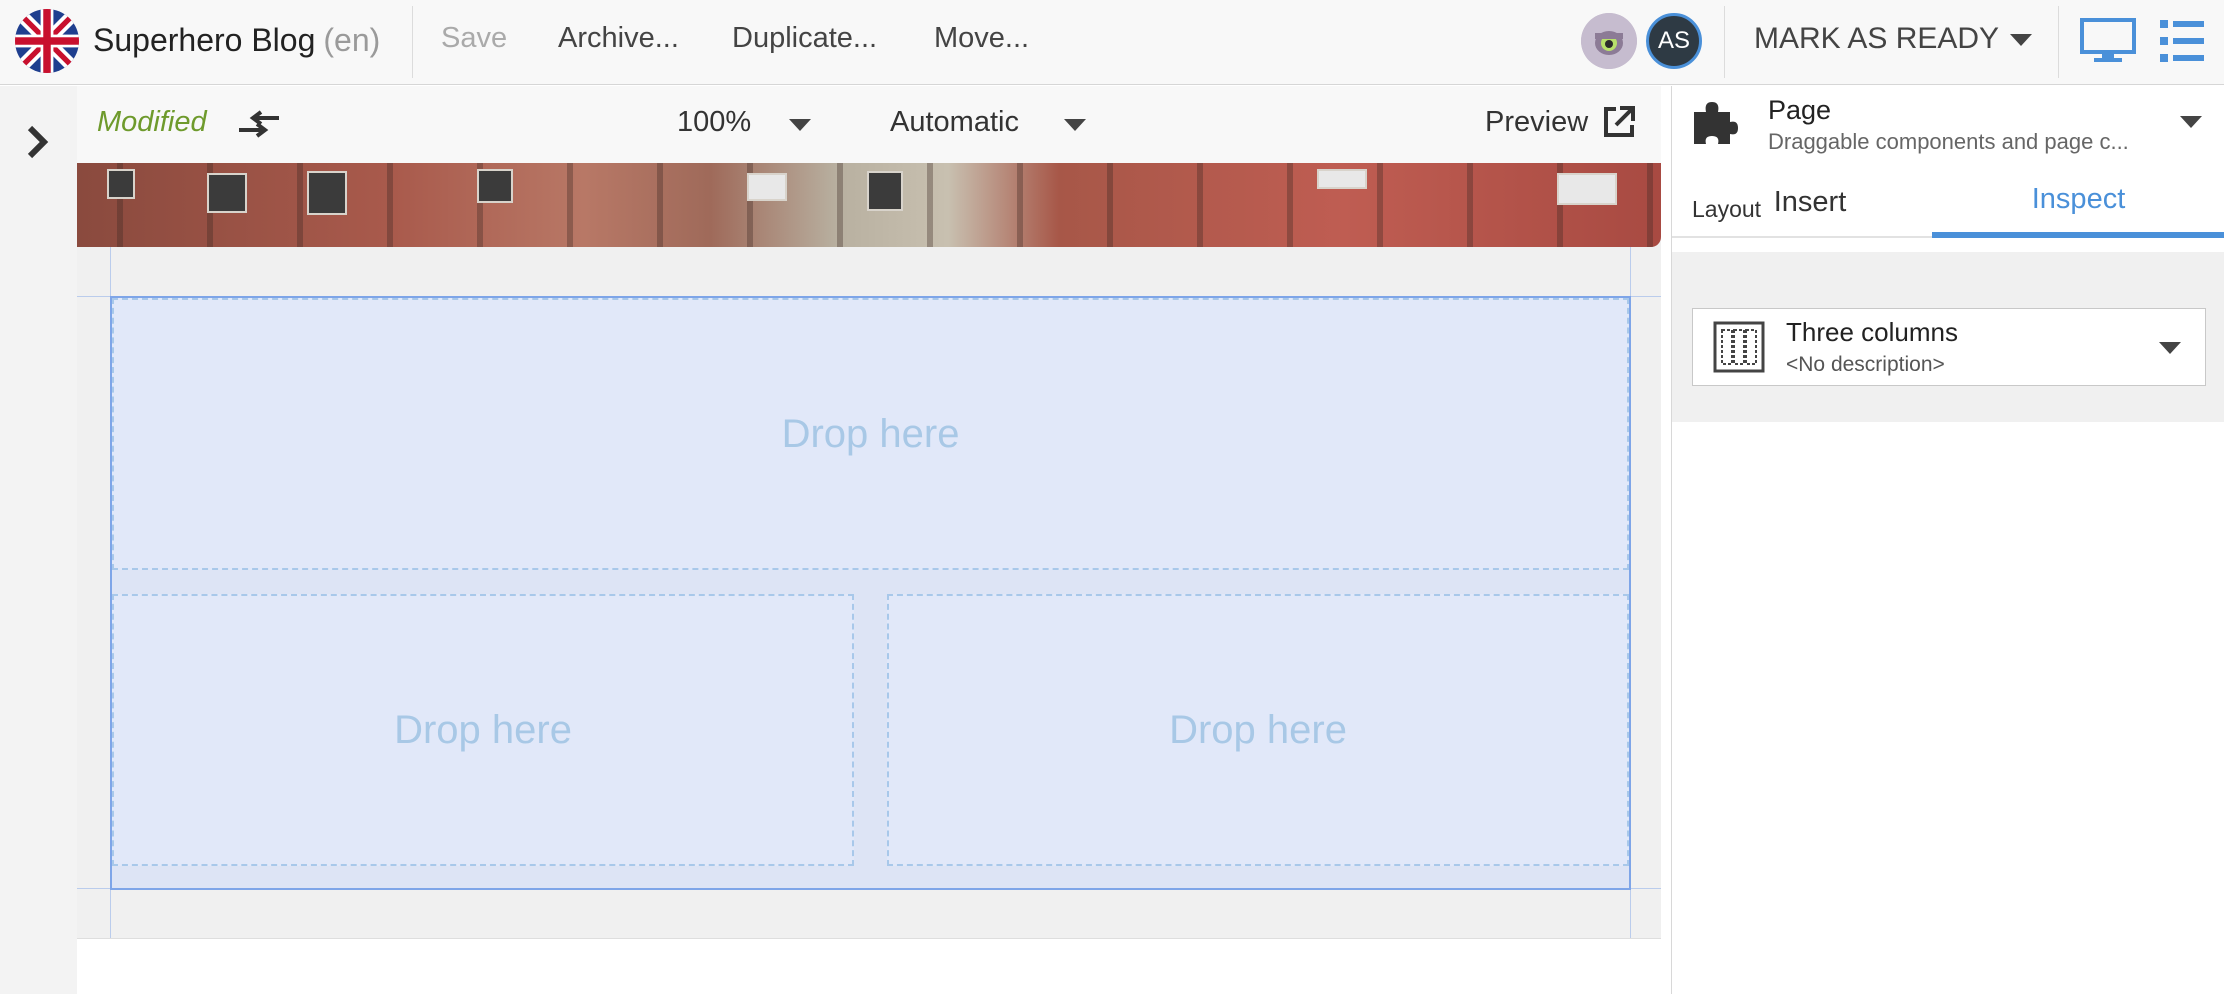  I want to click on component-title: Page, so click(1800, 110).